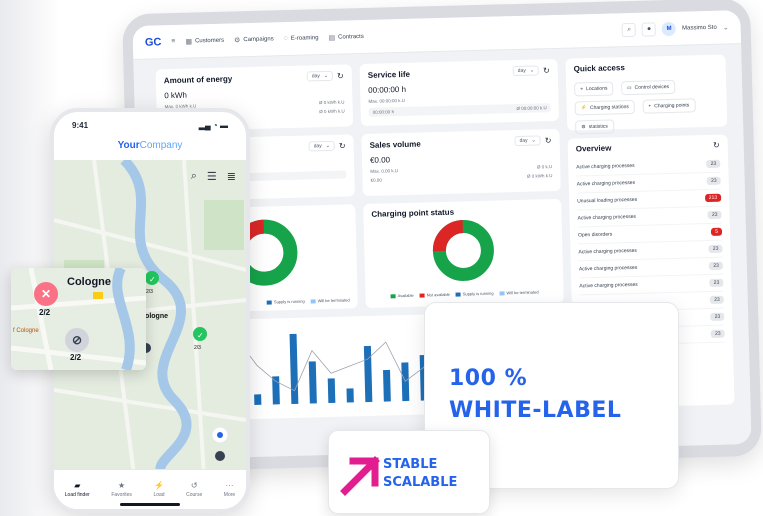  What do you see at coordinates (405, 295) in the screenshot?
I see `legend-label: Available` at bounding box center [405, 295].